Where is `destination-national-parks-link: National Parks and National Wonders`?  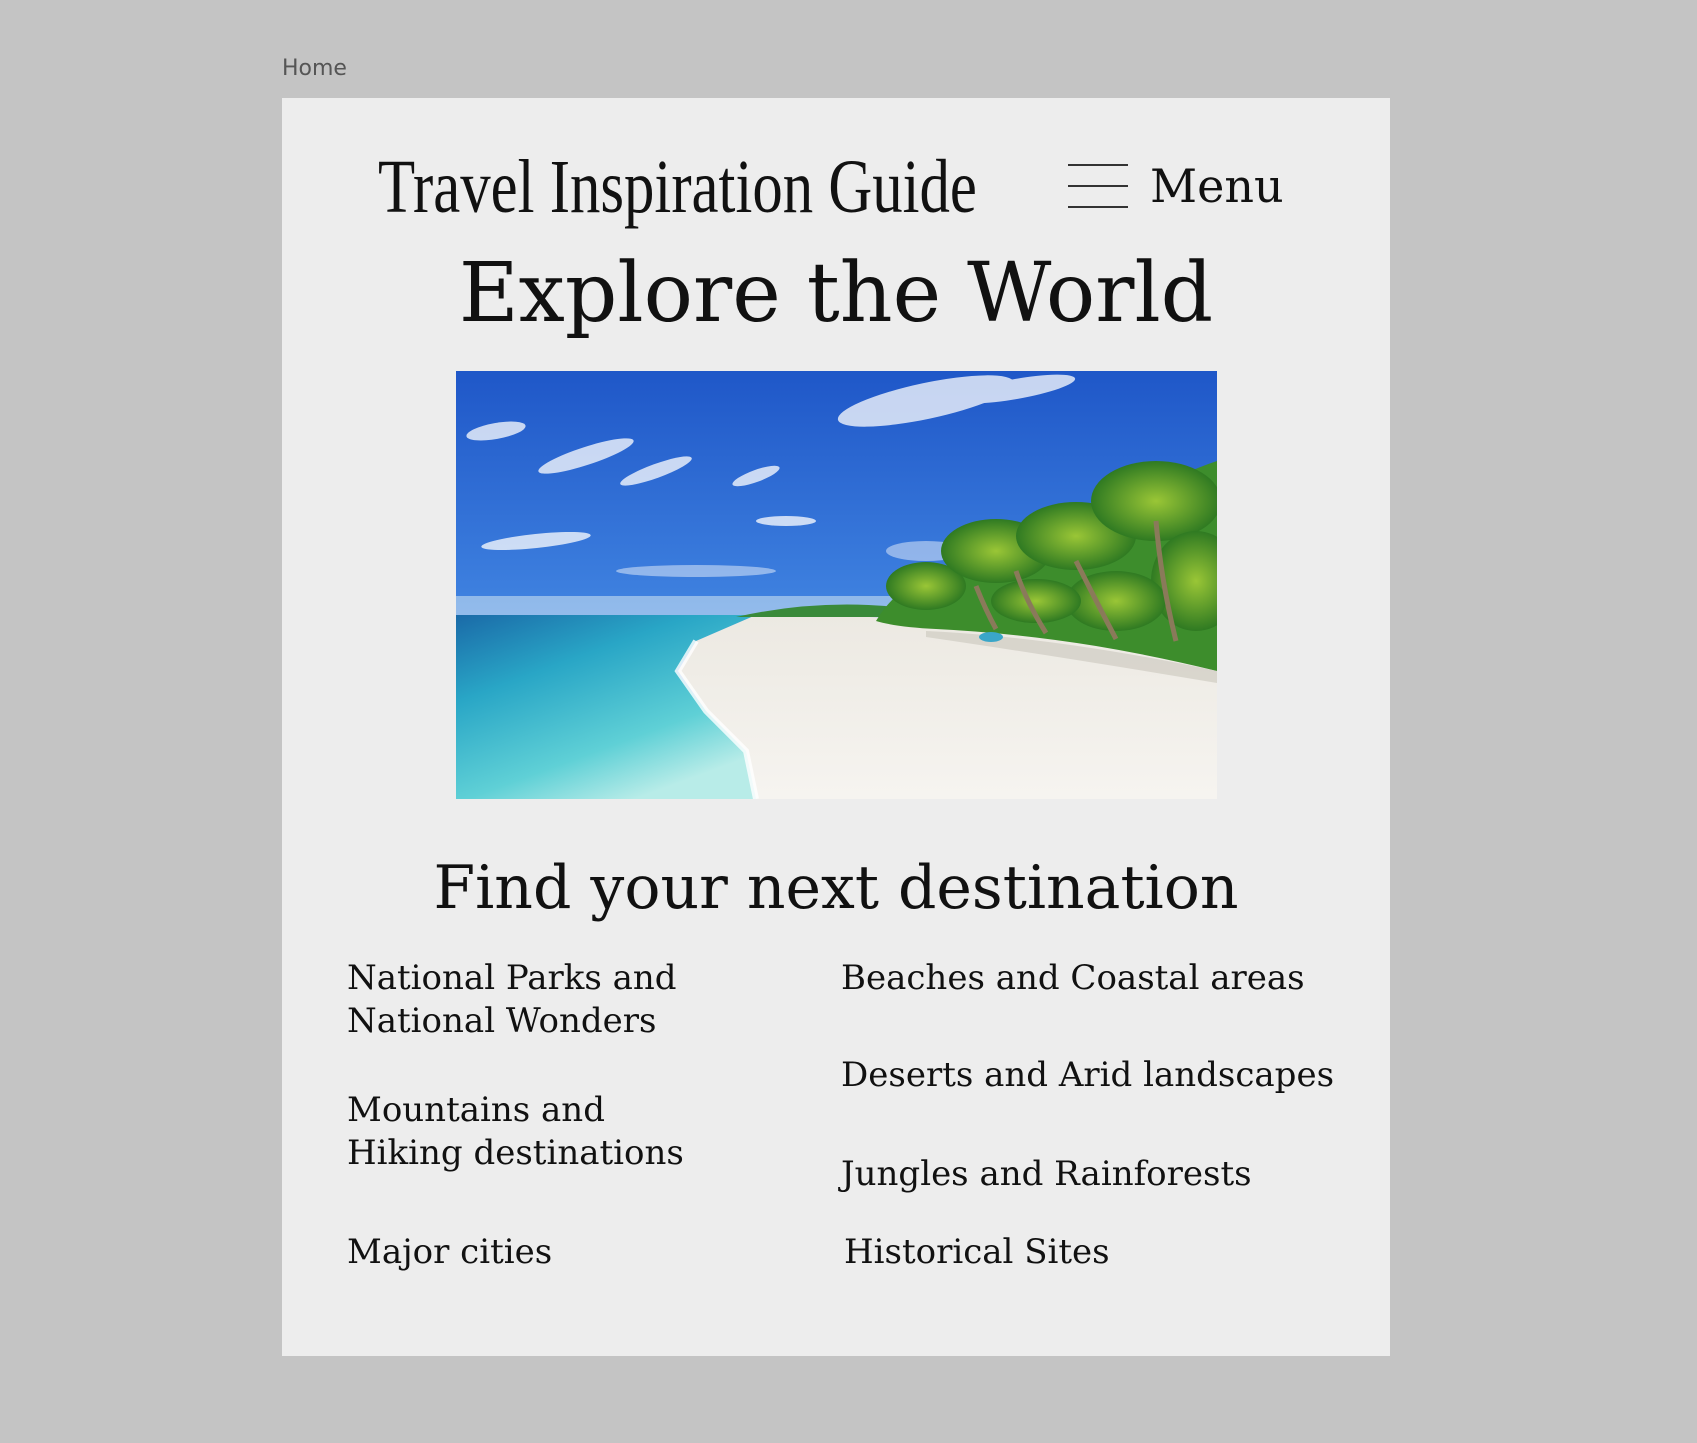
destination-national-parks-link: National Parks and National Wonders is located at coordinates (512, 1000).